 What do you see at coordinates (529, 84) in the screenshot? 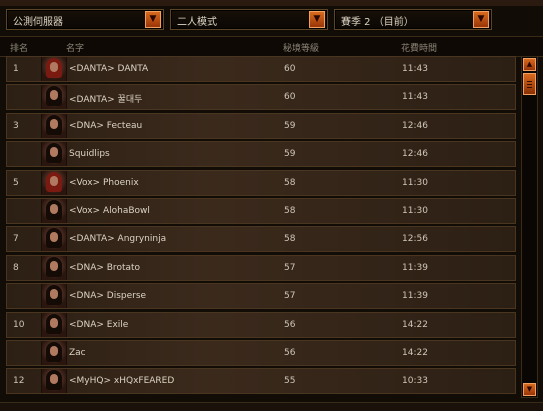
I see `scrollbar-thumb` at bounding box center [529, 84].